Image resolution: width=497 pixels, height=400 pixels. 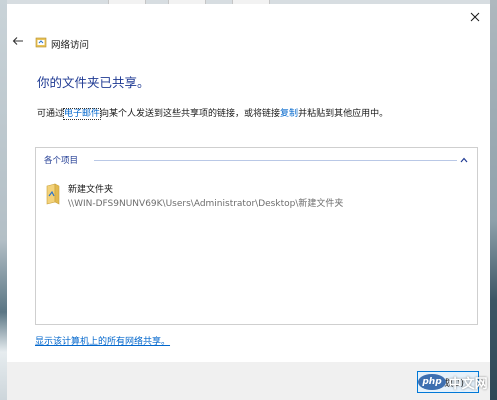 I want to click on watermark-logo: php 中文网, so click(x=453, y=382).